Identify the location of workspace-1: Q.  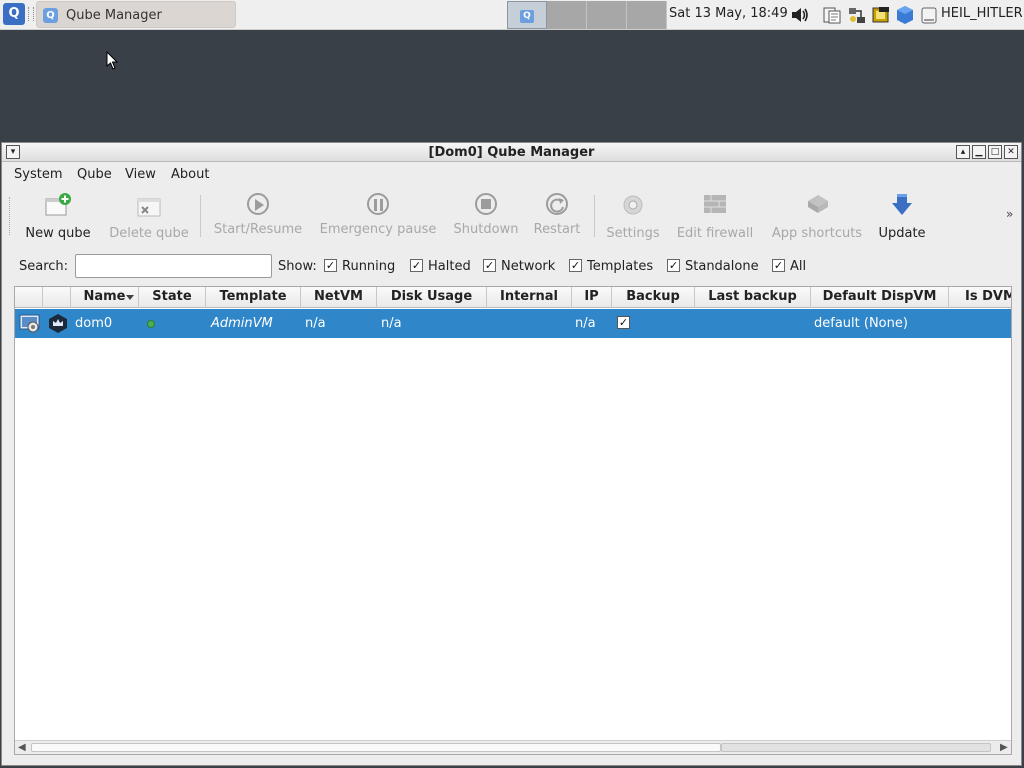
(527, 15).